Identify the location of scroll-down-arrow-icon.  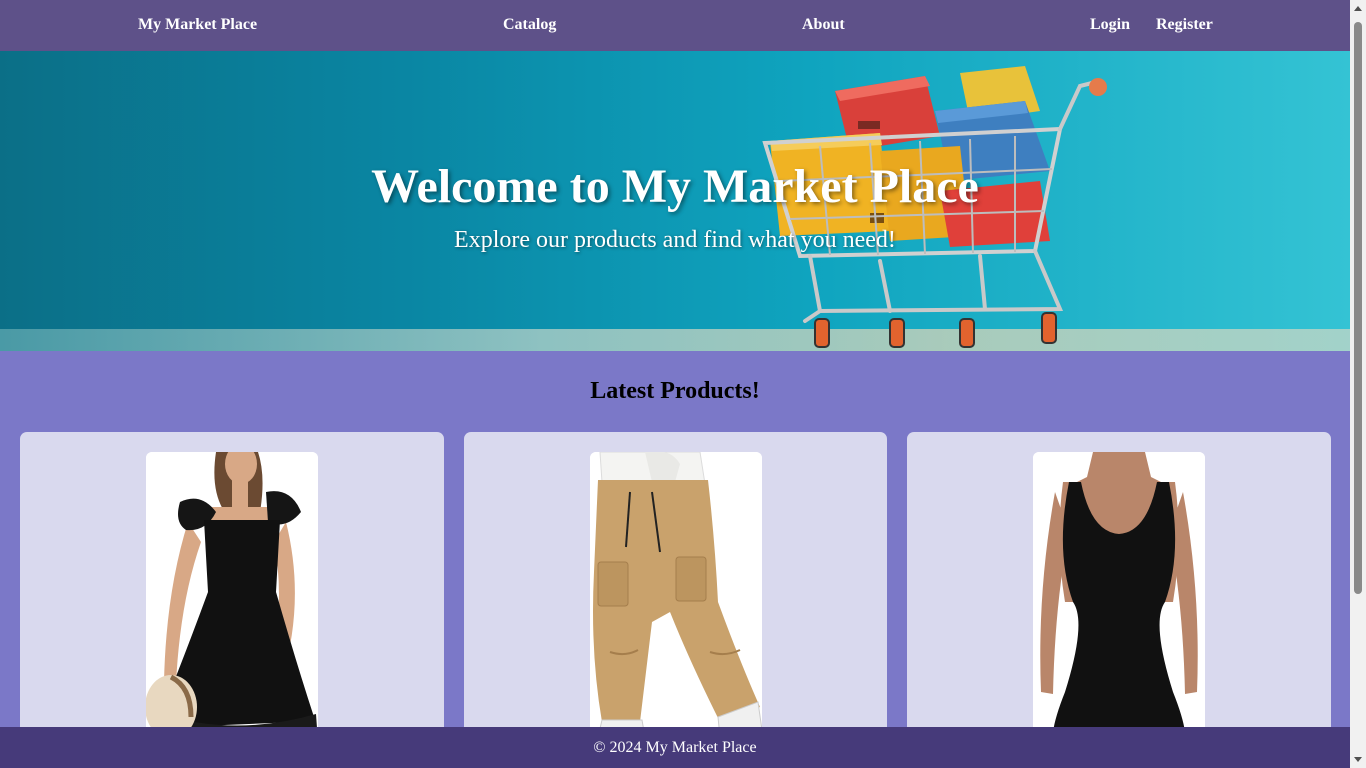
(1358, 759).